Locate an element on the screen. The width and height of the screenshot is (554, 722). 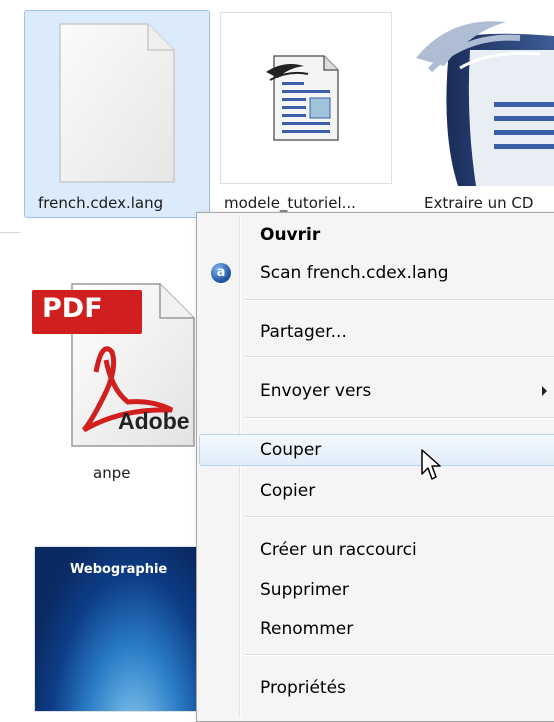
openoffice-document-icon is located at coordinates (485, 103).